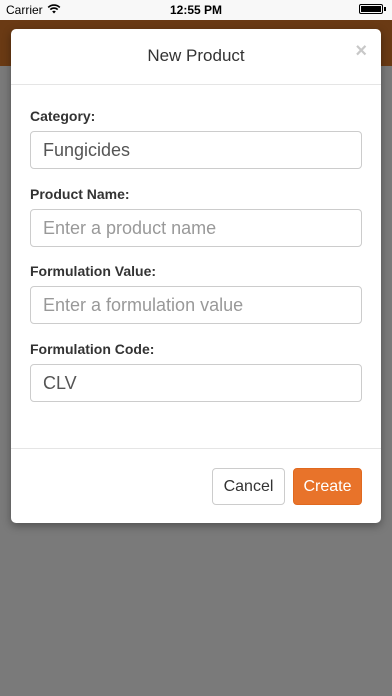 The width and height of the screenshot is (392, 696). Describe the element at coordinates (196, 228) in the screenshot. I see `product-name-field` at that location.